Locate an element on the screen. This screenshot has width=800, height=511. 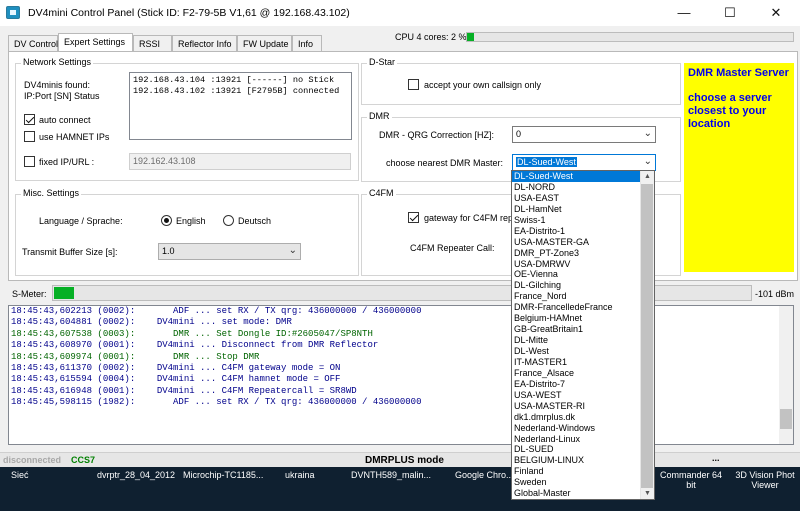
dropdown-option: USA-EAST is located at coordinates (583, 198).